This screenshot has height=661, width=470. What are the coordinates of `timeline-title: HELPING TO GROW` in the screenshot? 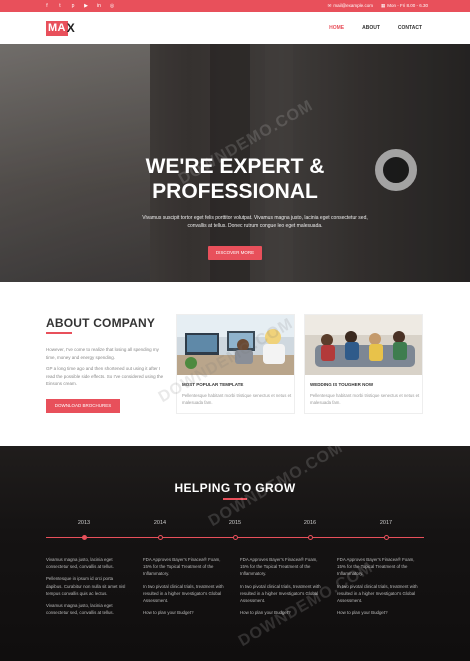 It's located at (235, 488).